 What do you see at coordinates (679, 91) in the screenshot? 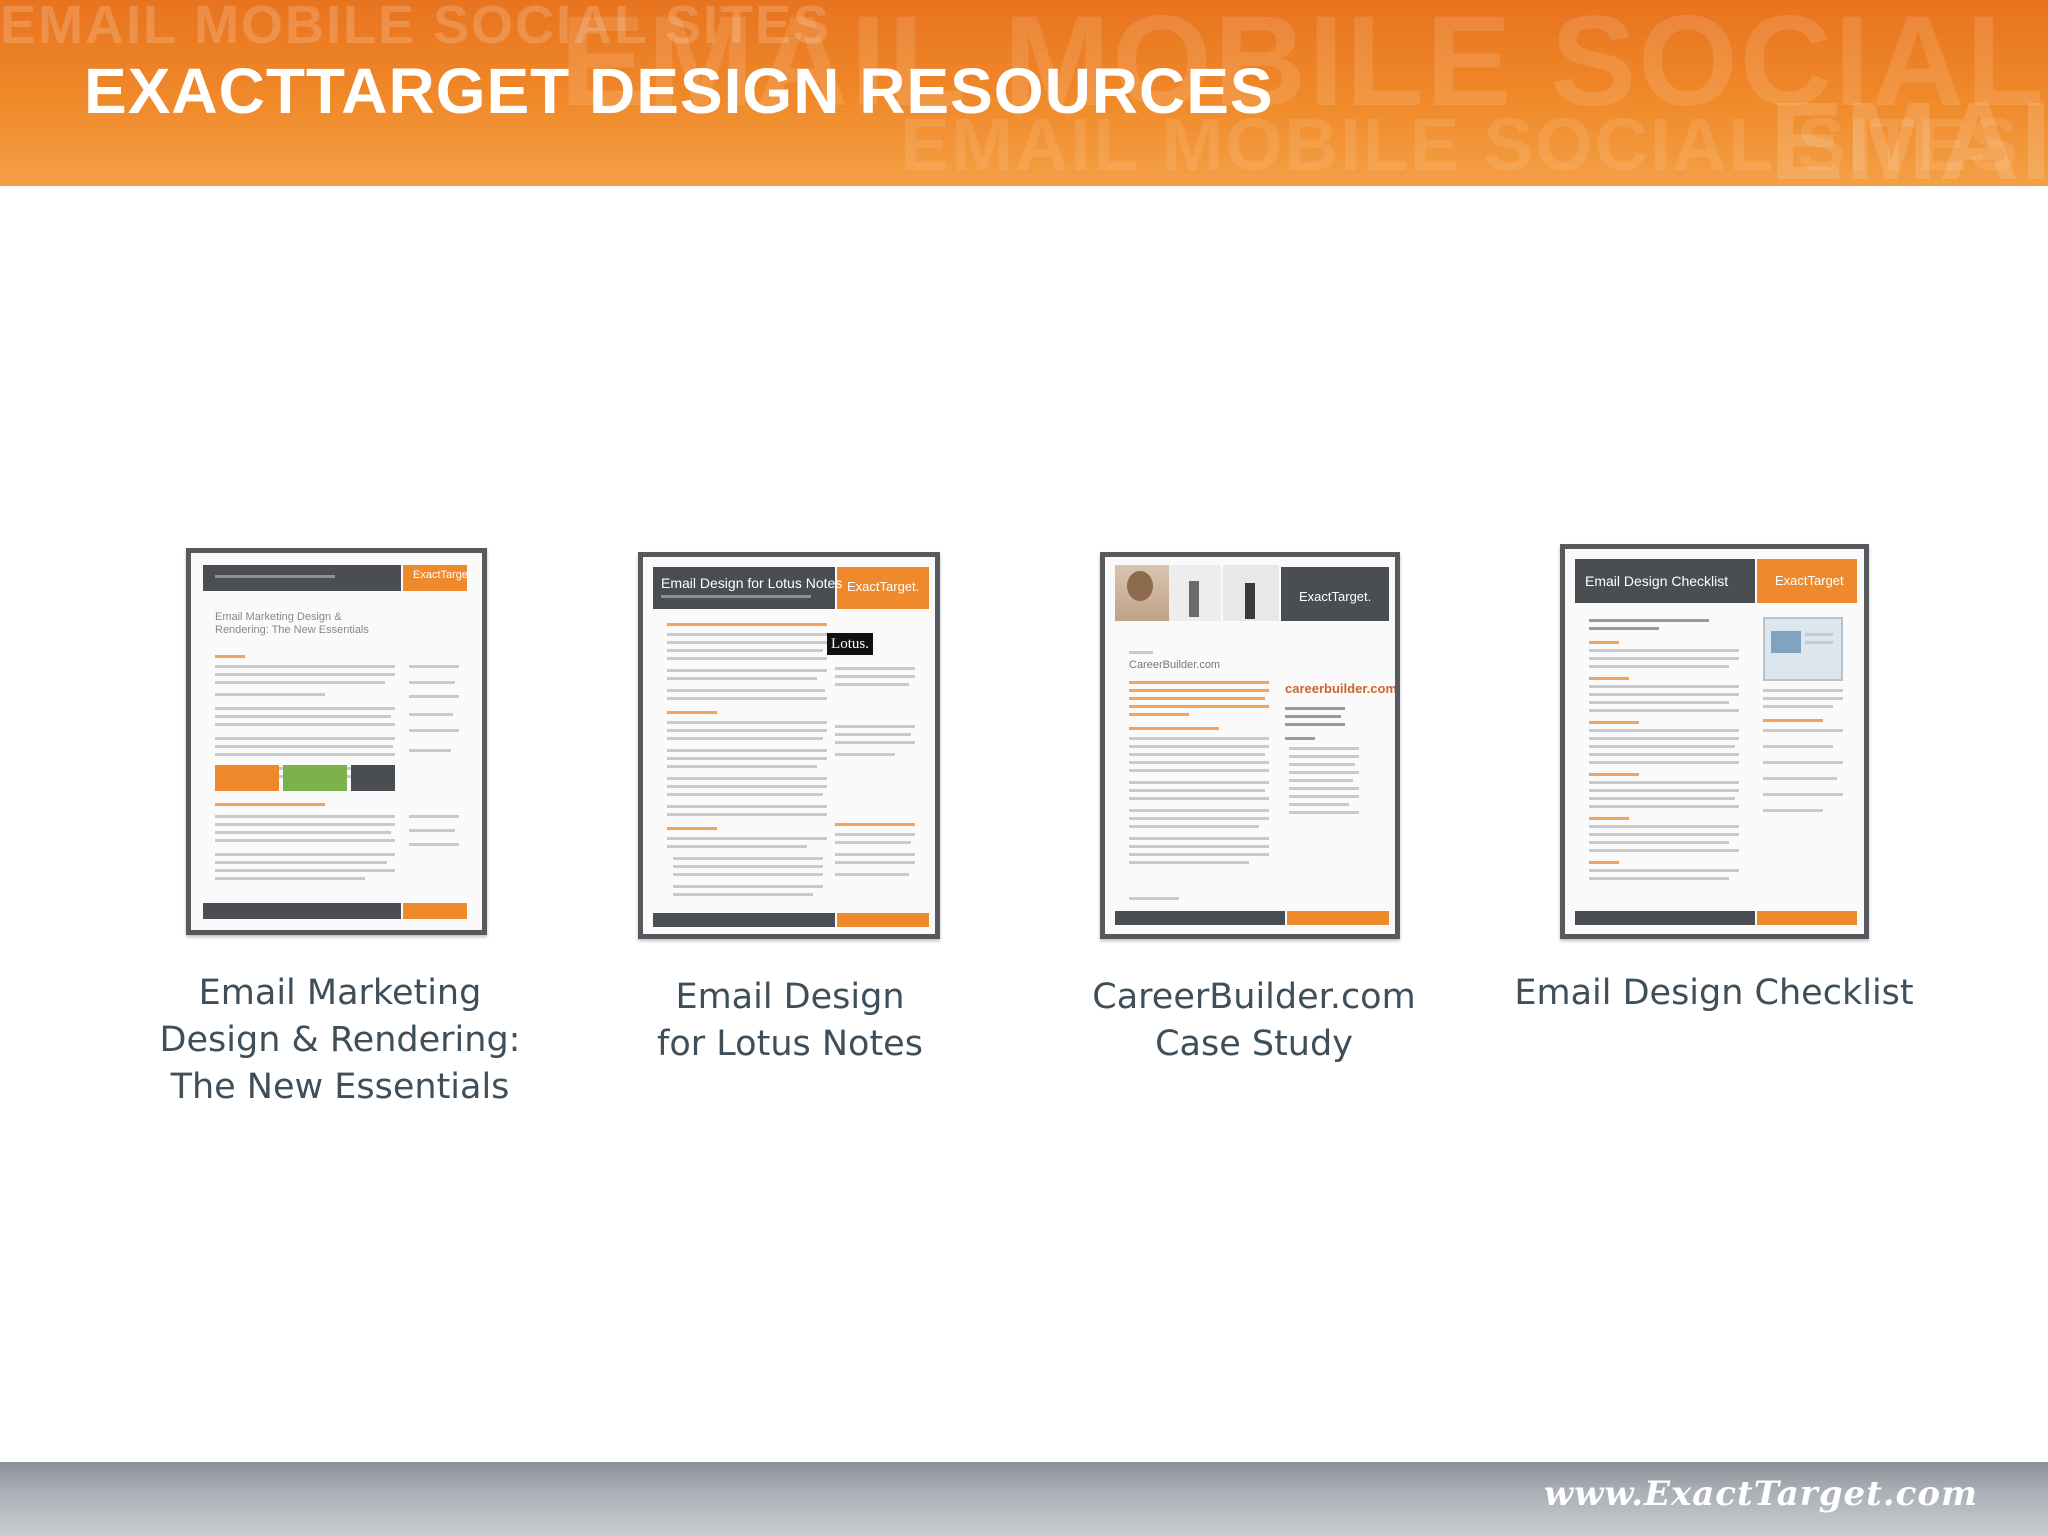
I see `slide-title: EXACTTARGET DESIGN RESOURCES` at bounding box center [679, 91].